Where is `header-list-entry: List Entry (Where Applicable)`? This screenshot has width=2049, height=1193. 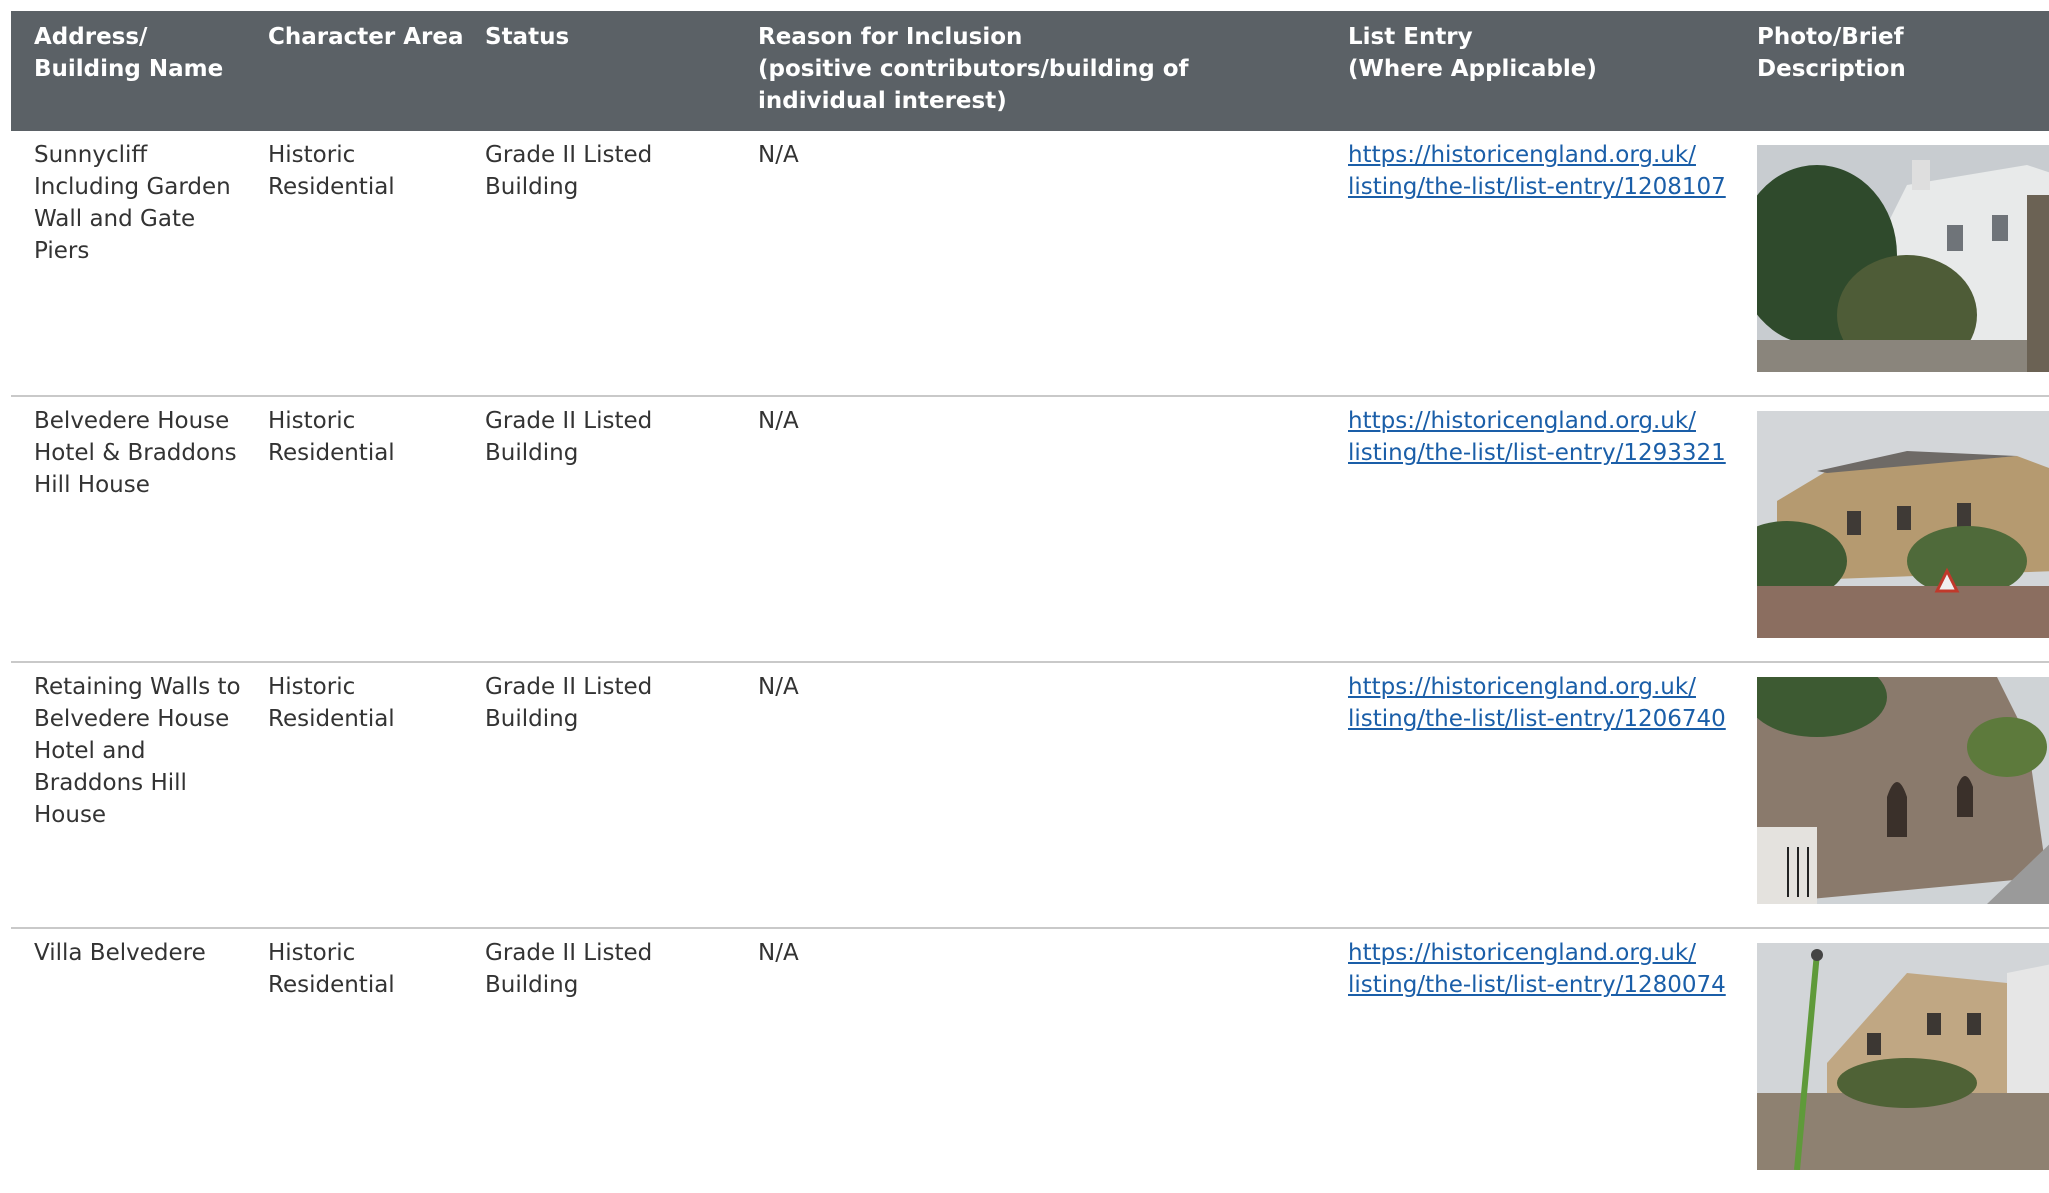 header-list-entry: List Entry (Where Applicable) is located at coordinates (1472, 53).